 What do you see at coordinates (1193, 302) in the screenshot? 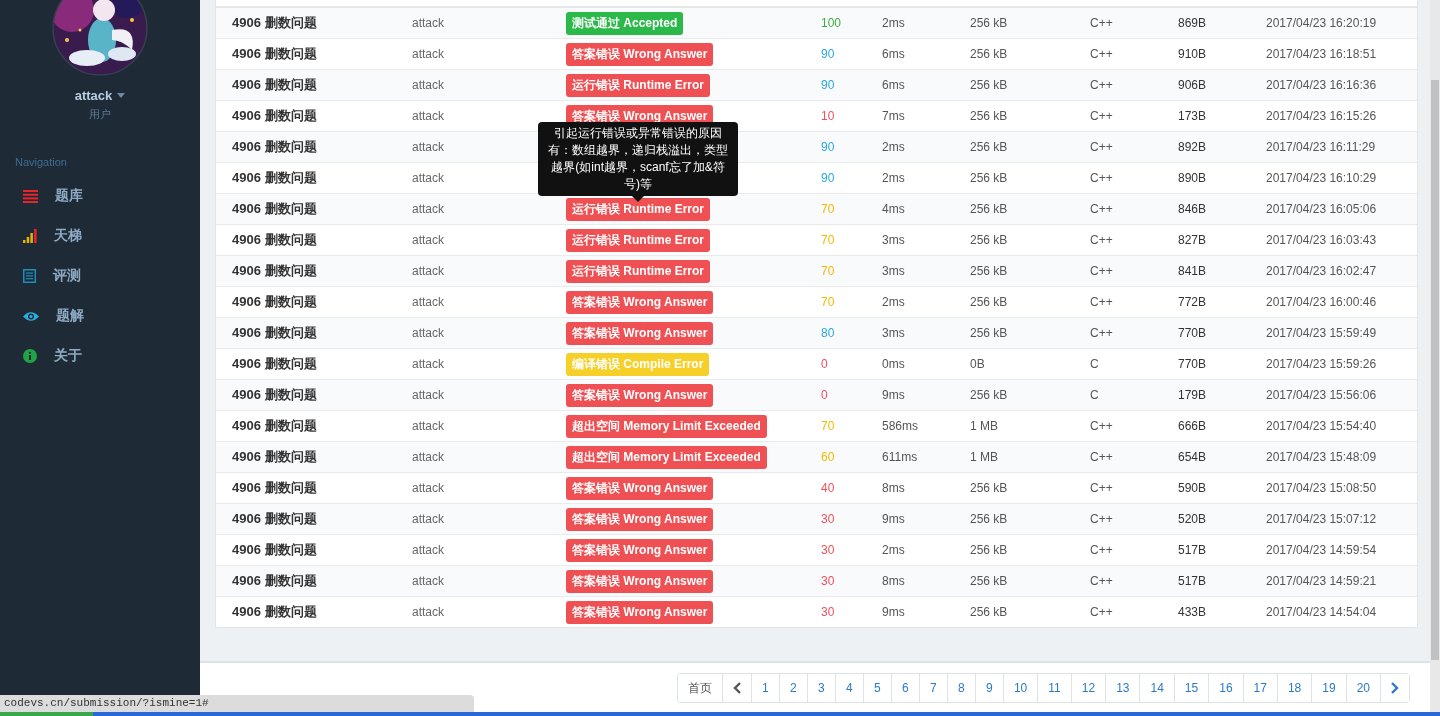
I see `code-length: 772B` at bounding box center [1193, 302].